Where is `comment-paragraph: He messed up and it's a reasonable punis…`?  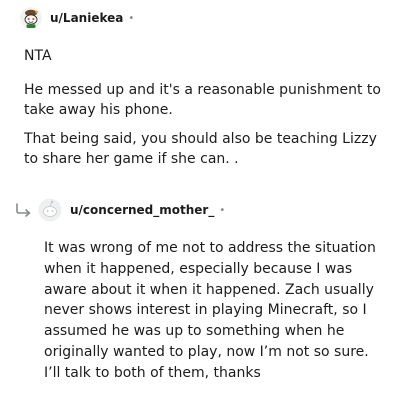
comment-paragraph: He messed up and it's a reasonable punis… is located at coordinates (202, 100).